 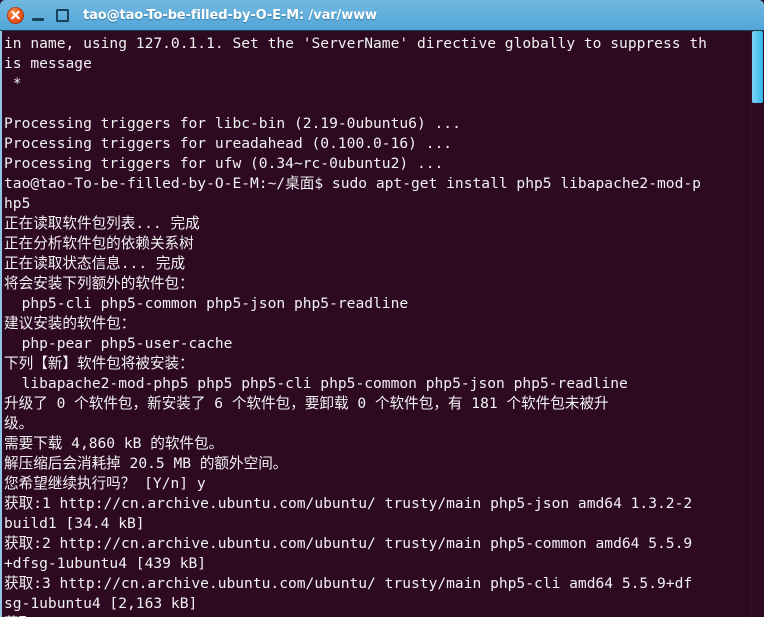 What do you see at coordinates (38, 15) in the screenshot?
I see `minimize-icon` at bounding box center [38, 15].